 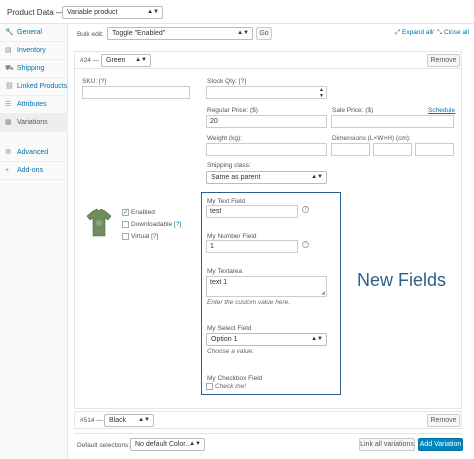 What do you see at coordinates (387, 444) in the screenshot?
I see `link-all-variations-button: Link all variations` at bounding box center [387, 444].